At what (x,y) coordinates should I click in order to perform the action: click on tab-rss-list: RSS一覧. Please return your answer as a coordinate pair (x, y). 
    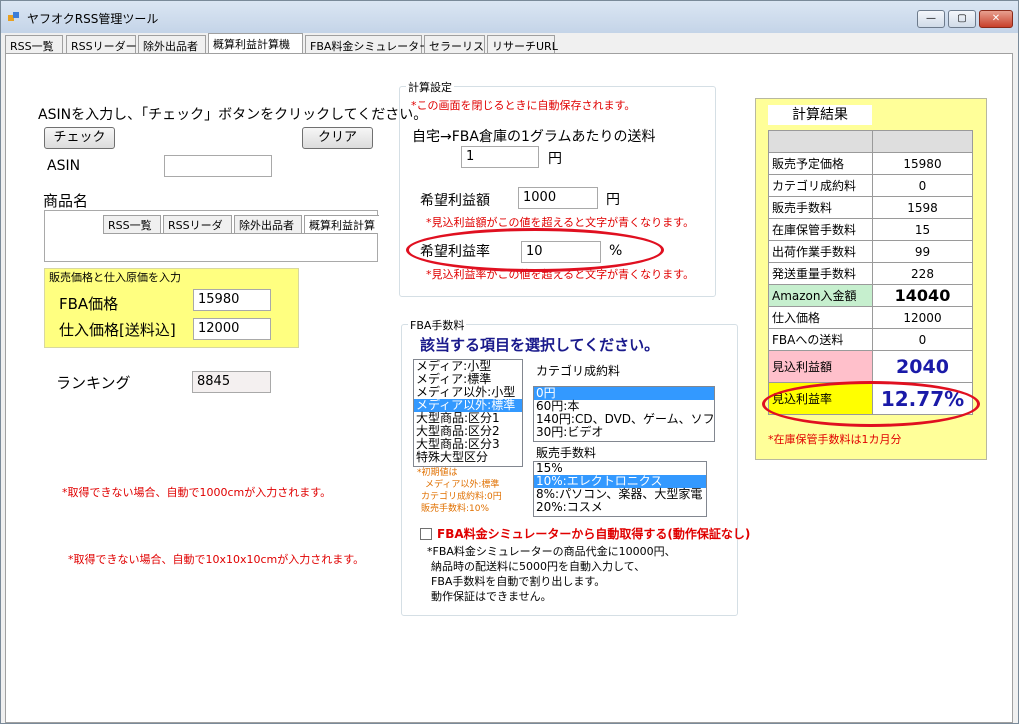
    Looking at the image, I should click on (34, 44).